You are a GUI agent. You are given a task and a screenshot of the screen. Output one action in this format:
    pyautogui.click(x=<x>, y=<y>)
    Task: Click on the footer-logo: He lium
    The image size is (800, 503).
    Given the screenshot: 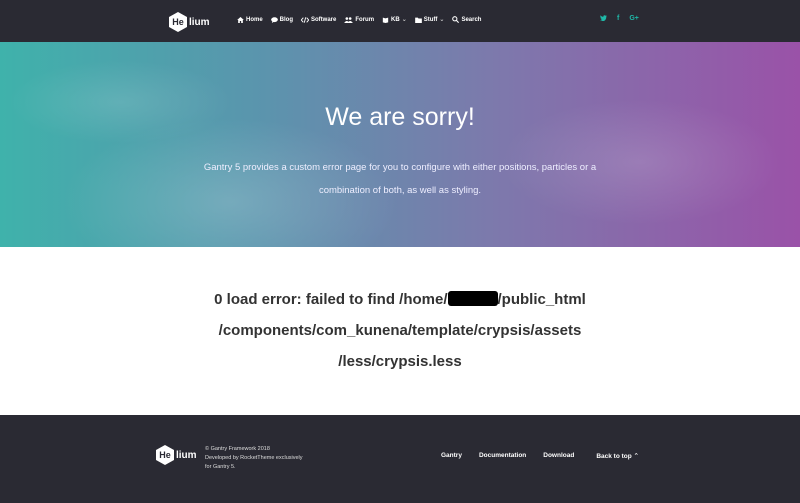 What is the action you would take?
    pyautogui.click(x=176, y=455)
    